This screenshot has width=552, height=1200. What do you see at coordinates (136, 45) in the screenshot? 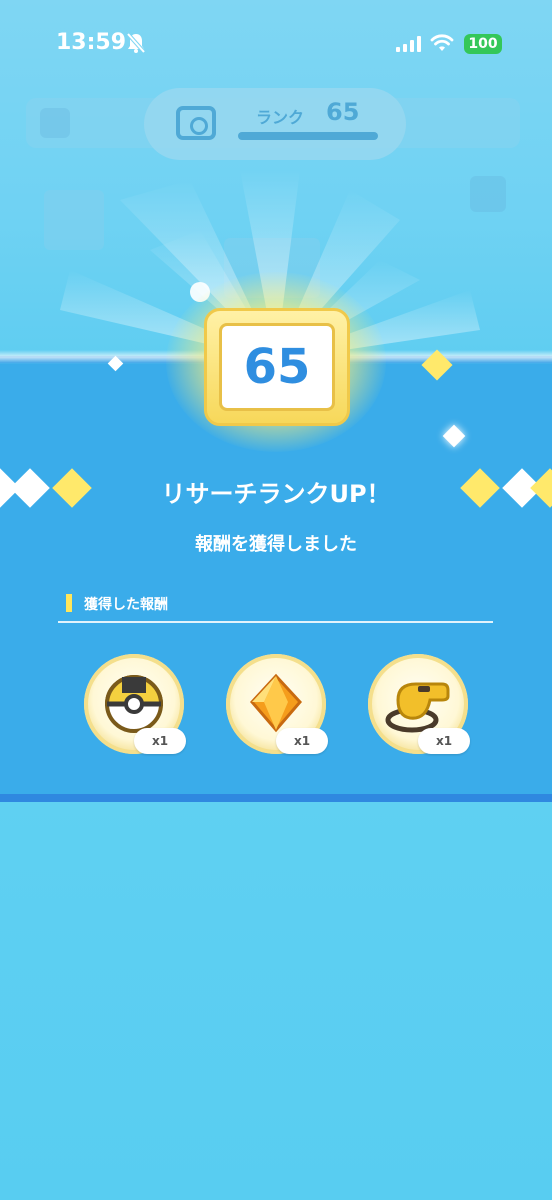
I see `bell-muted-icon` at bounding box center [136, 45].